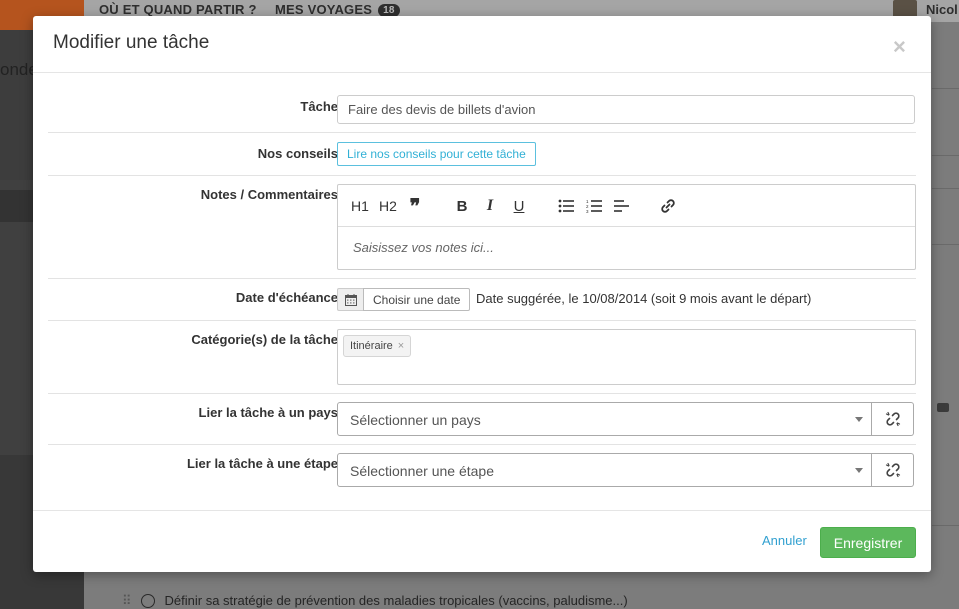  I want to click on comment-icon, so click(943, 407).